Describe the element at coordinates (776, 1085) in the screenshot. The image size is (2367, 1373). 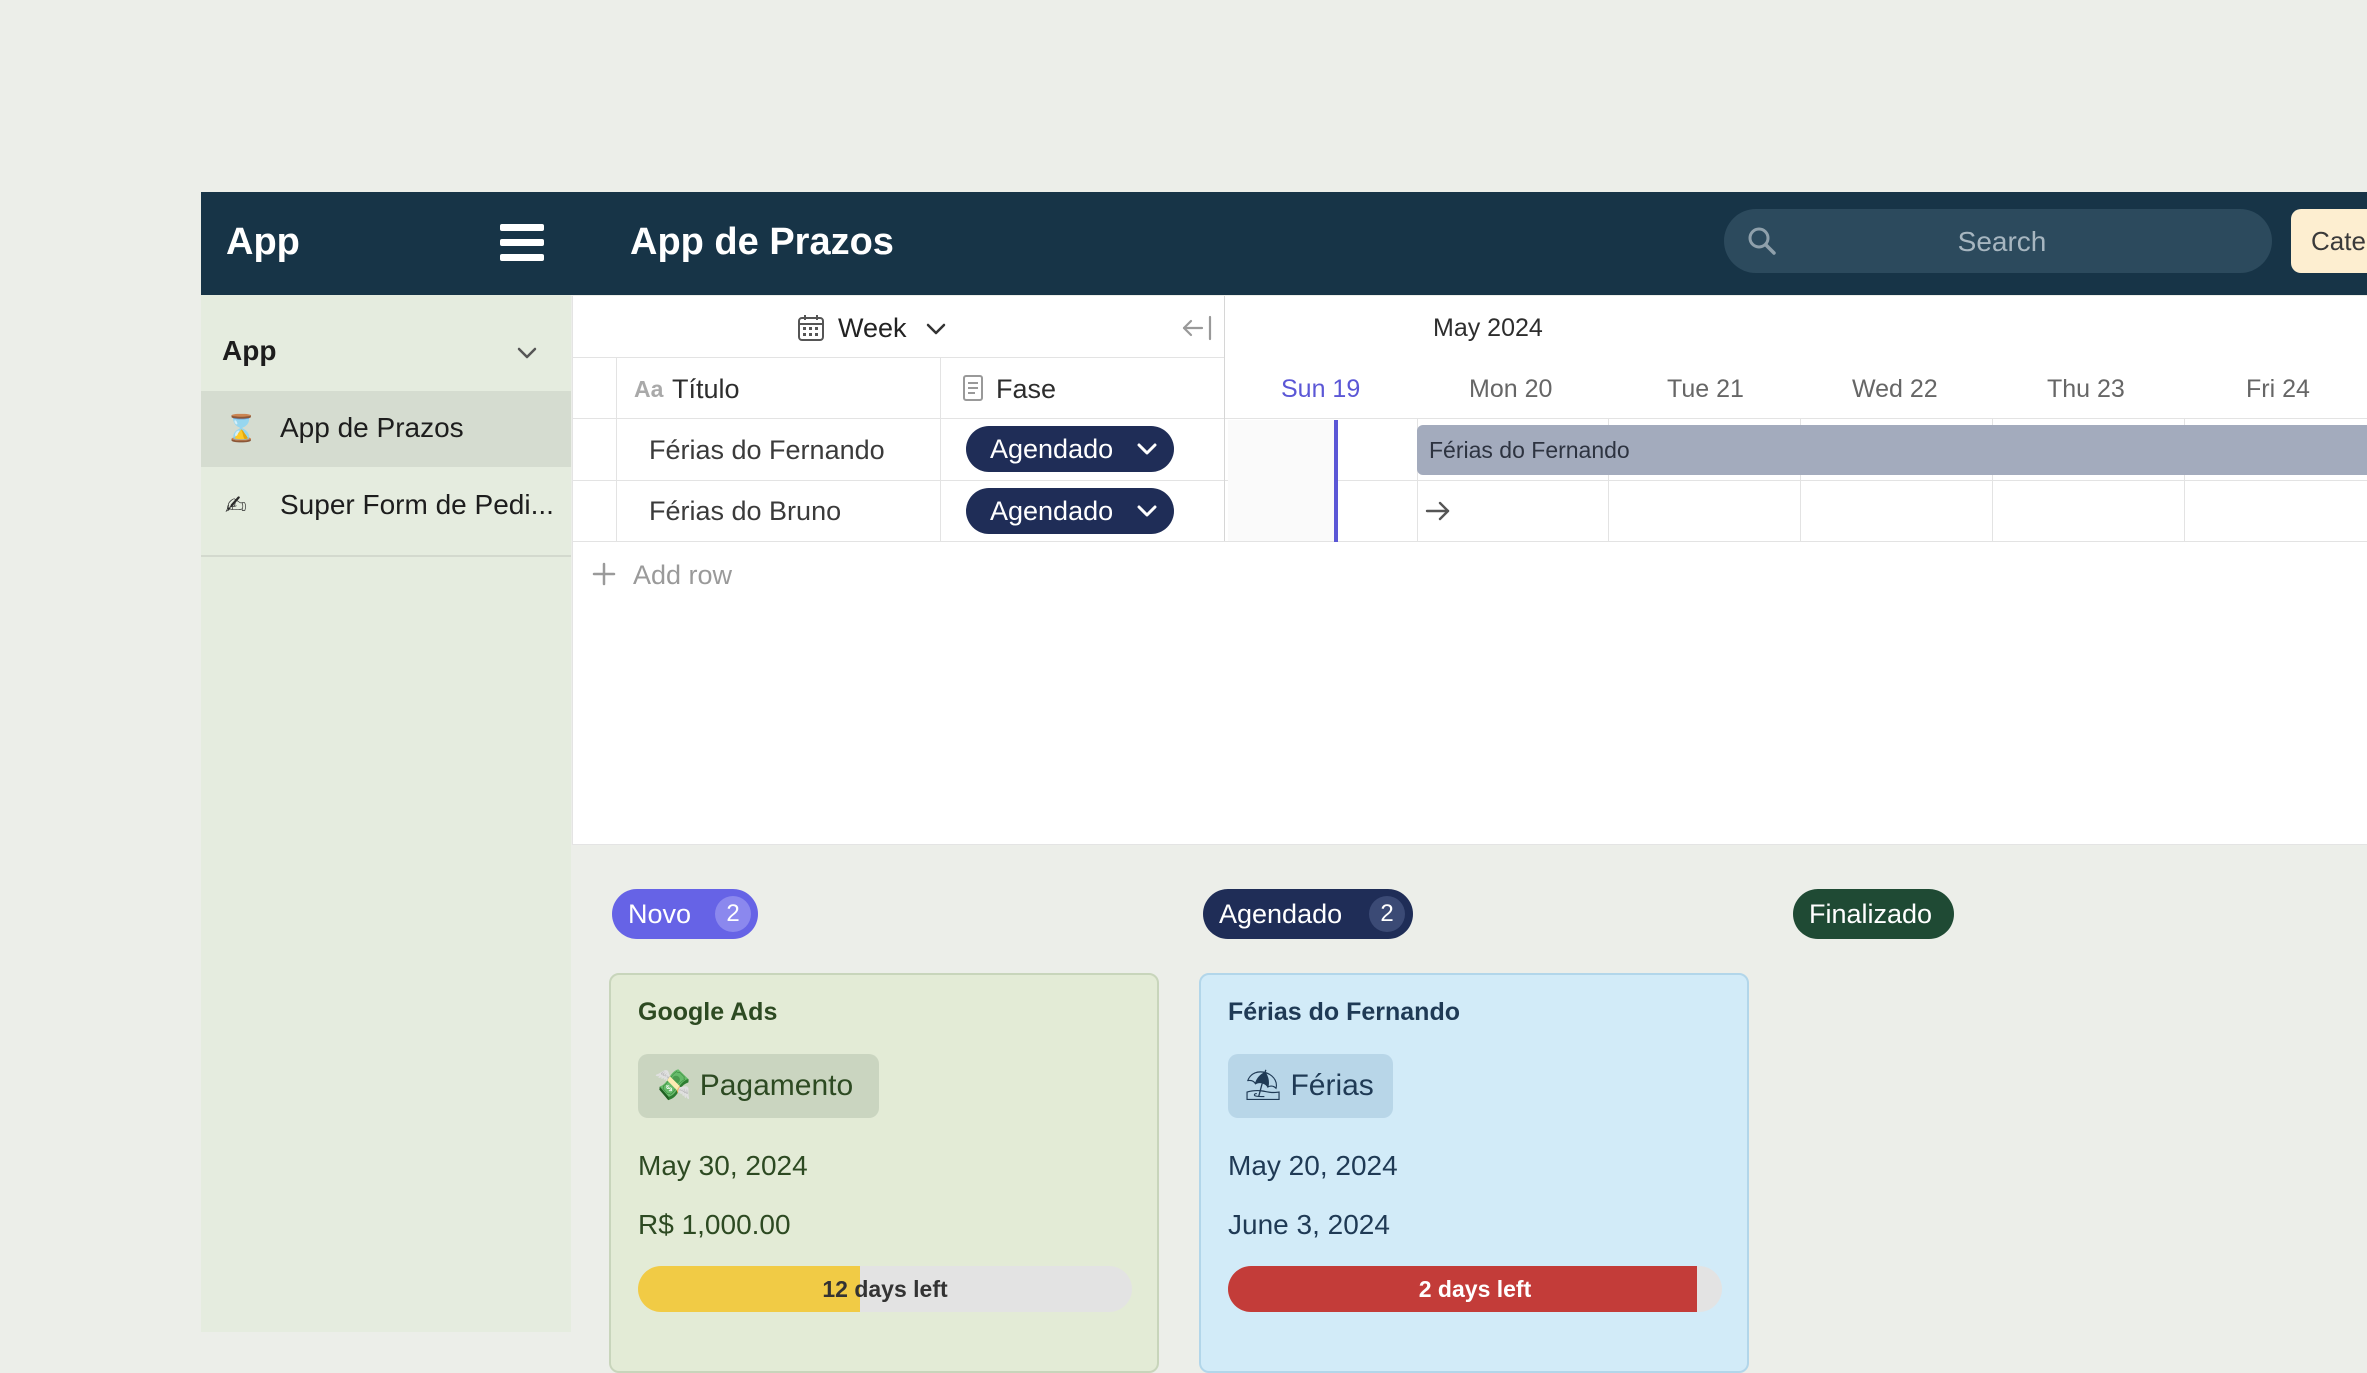
I see `tag-label: Pagamento` at that location.